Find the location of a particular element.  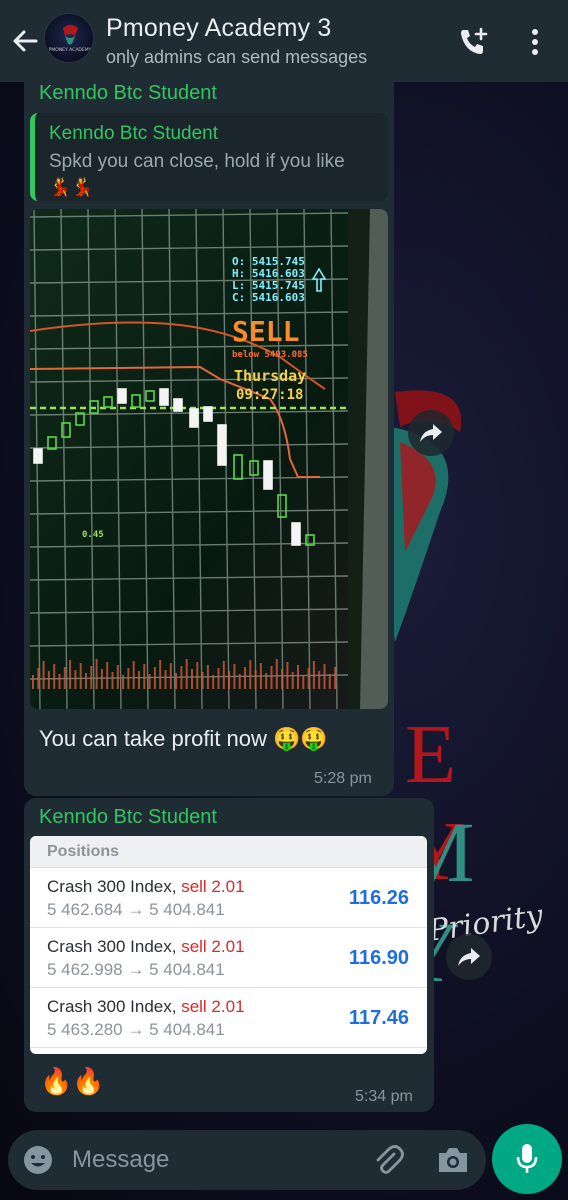

quoted-sender: Kenndo Btc Student is located at coordinates (134, 133).